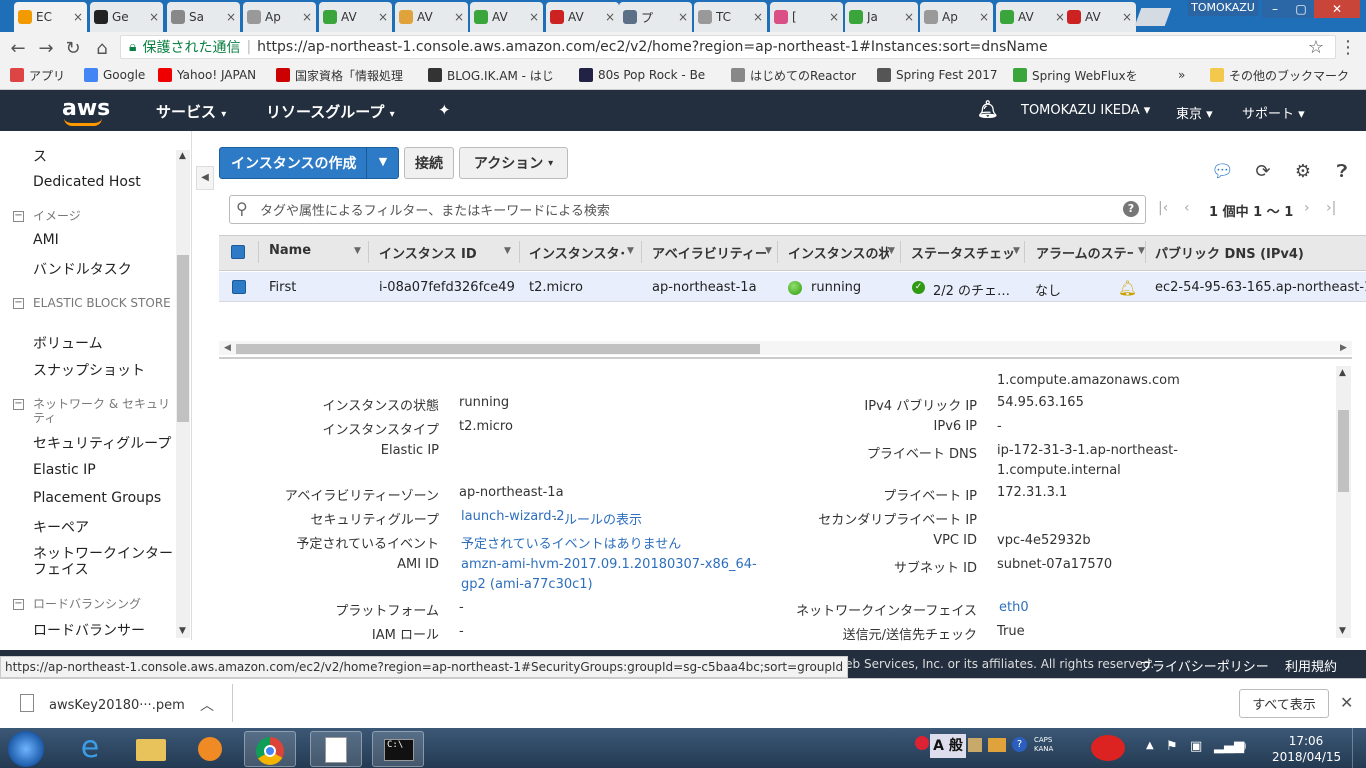 Image resolution: width=1366 pixels, height=768 pixels. I want to click on first-page-icon: |‹, so click(1163, 208).